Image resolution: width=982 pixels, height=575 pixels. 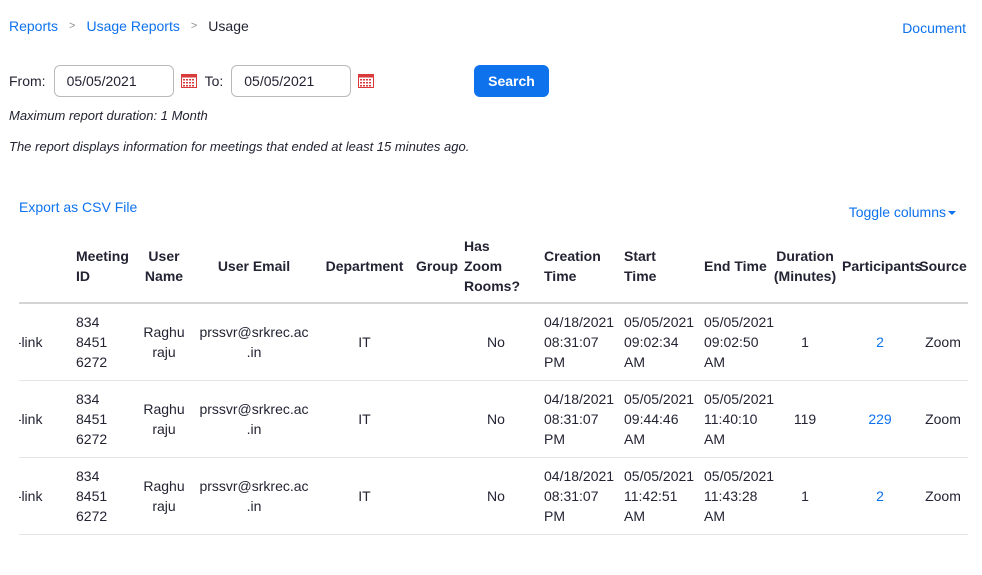 What do you see at coordinates (27, 81) in the screenshot?
I see `from-label: From:` at bounding box center [27, 81].